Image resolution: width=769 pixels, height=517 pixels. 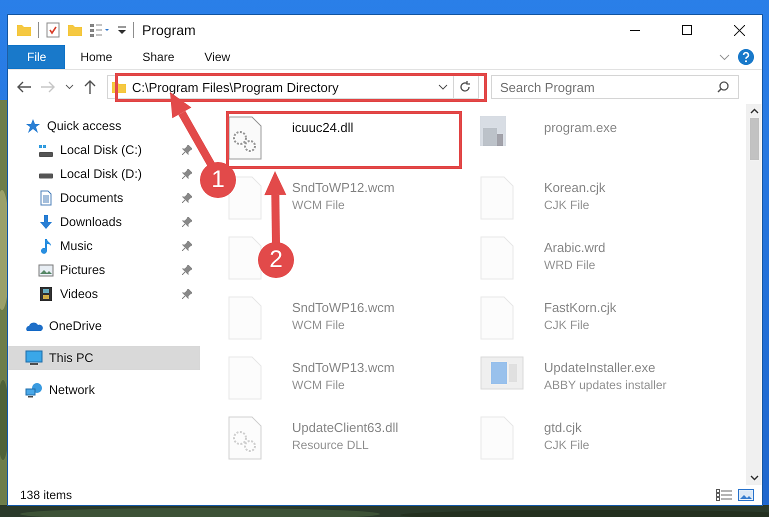 What do you see at coordinates (104, 270) in the screenshot?
I see `sidebar-item: Pictures` at bounding box center [104, 270].